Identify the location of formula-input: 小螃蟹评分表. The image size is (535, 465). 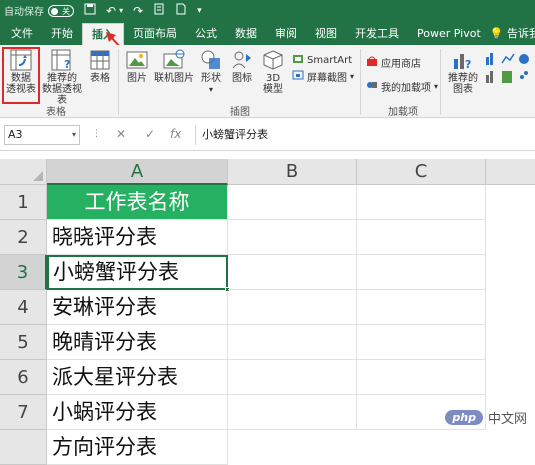
(363, 135).